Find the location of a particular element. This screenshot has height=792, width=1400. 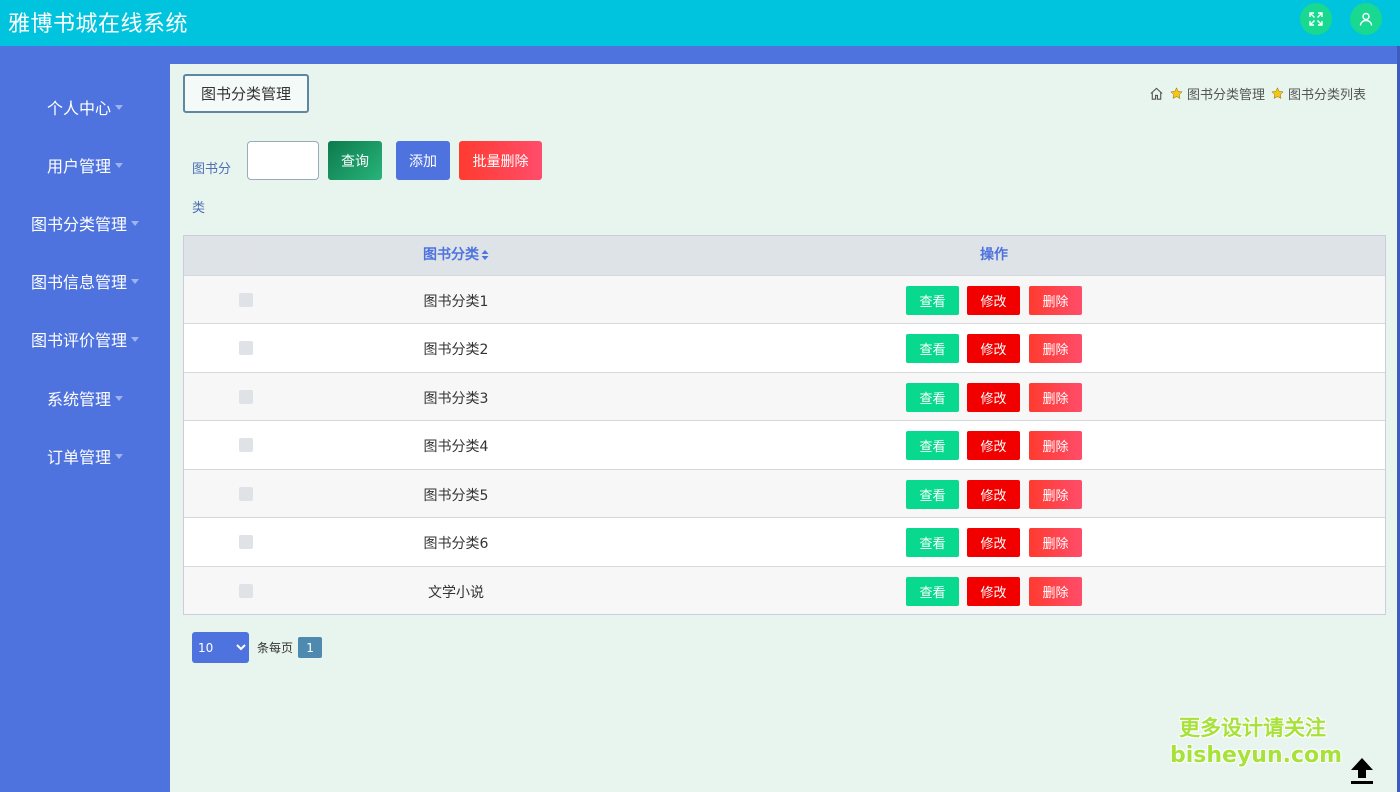

watermark-line: 更多设计请关注 is located at coordinates (1252, 728).